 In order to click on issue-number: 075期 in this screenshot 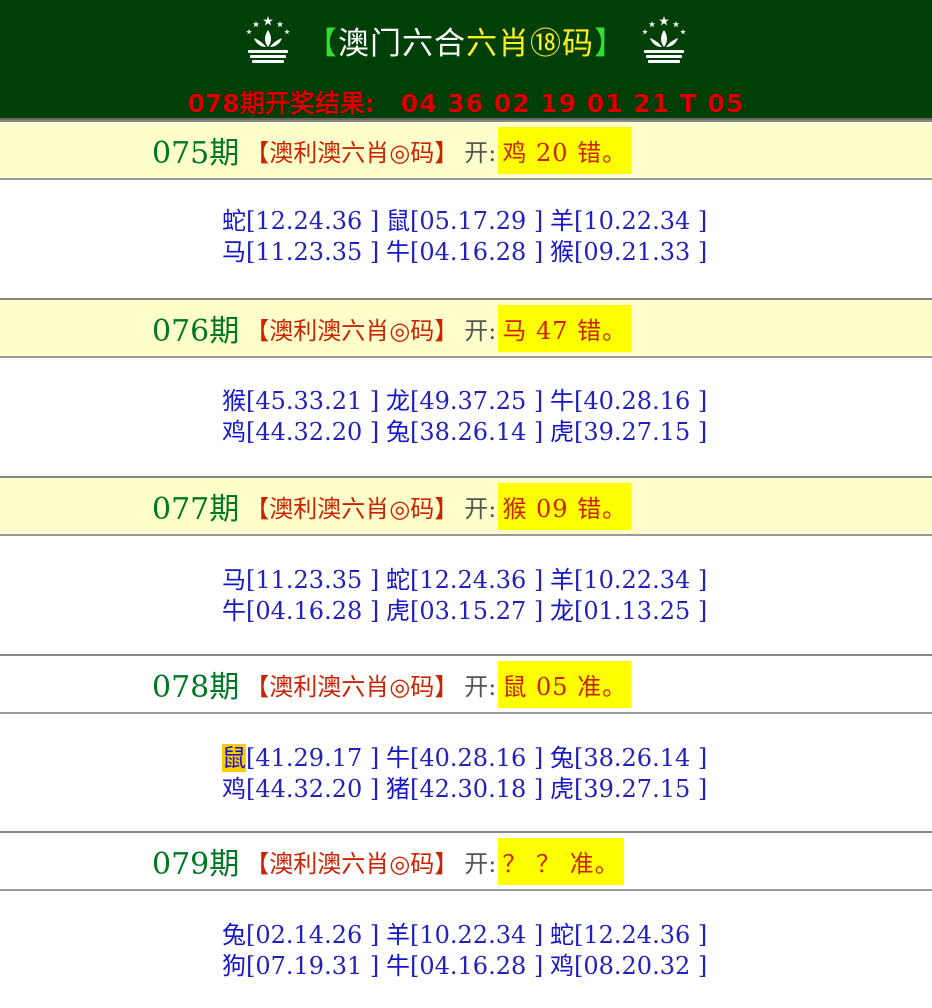, I will do `click(196, 153)`.